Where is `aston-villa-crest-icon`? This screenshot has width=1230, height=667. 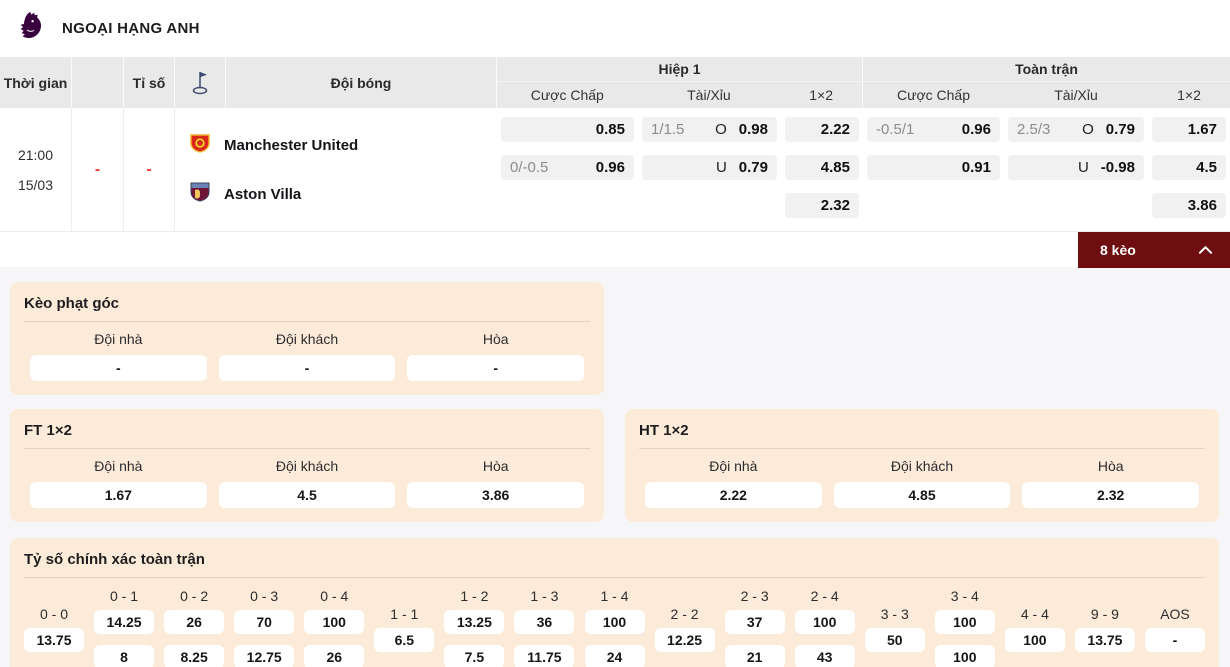 aston-villa-crest-icon is located at coordinates (200, 194).